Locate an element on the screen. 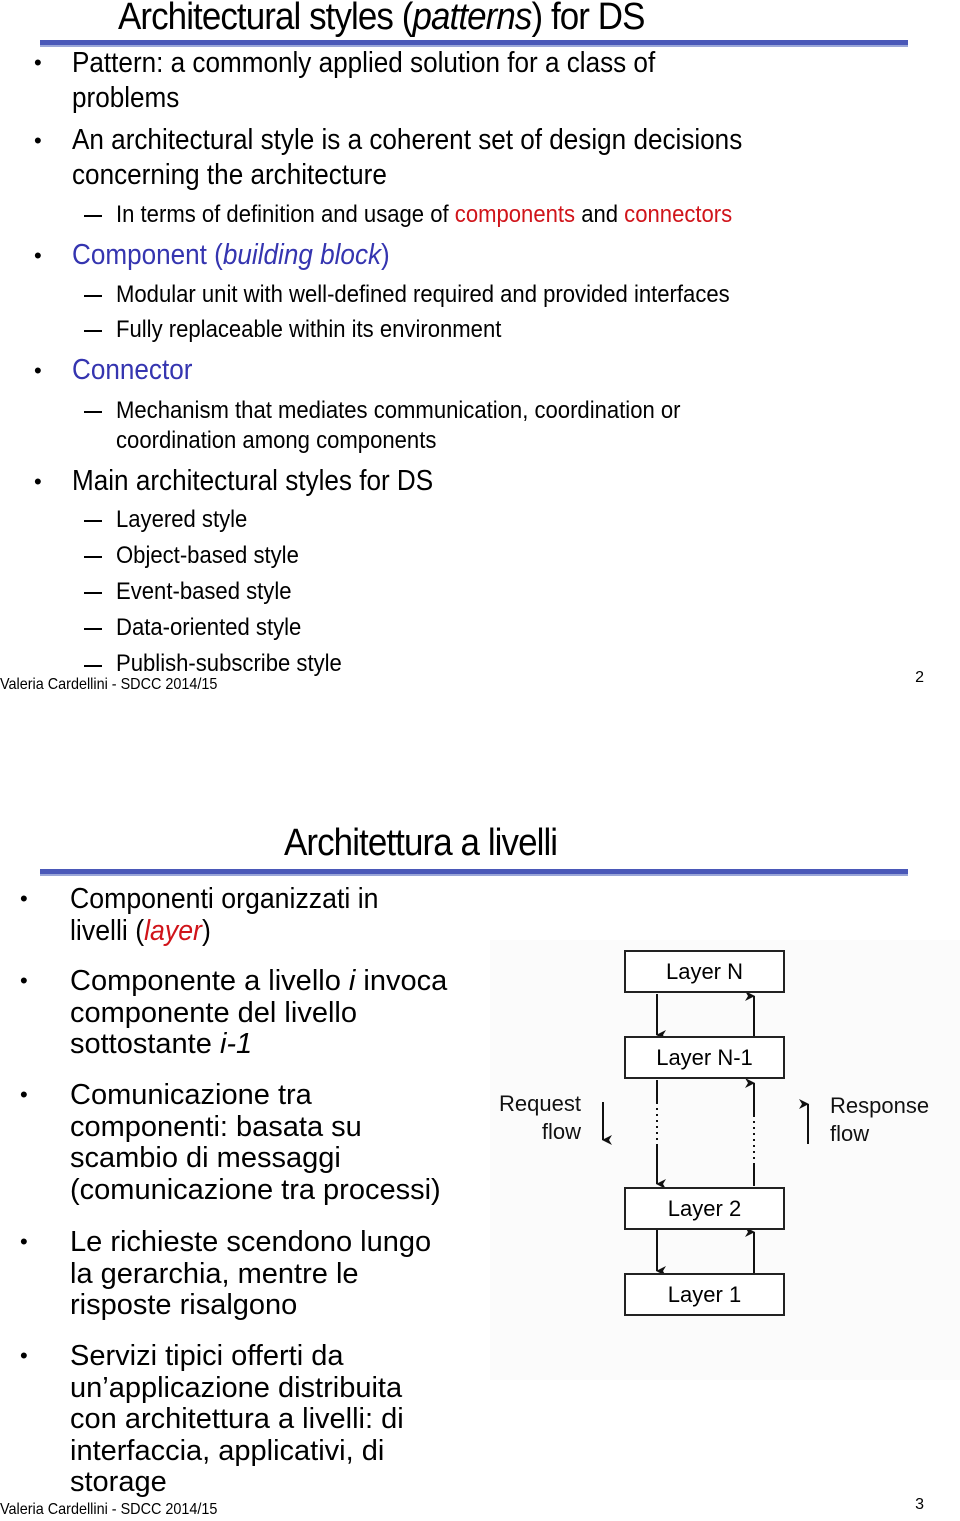 Image resolution: width=960 pixels, height=1521 pixels. bullet-text: concerning the architecture is located at coordinates (229, 175).